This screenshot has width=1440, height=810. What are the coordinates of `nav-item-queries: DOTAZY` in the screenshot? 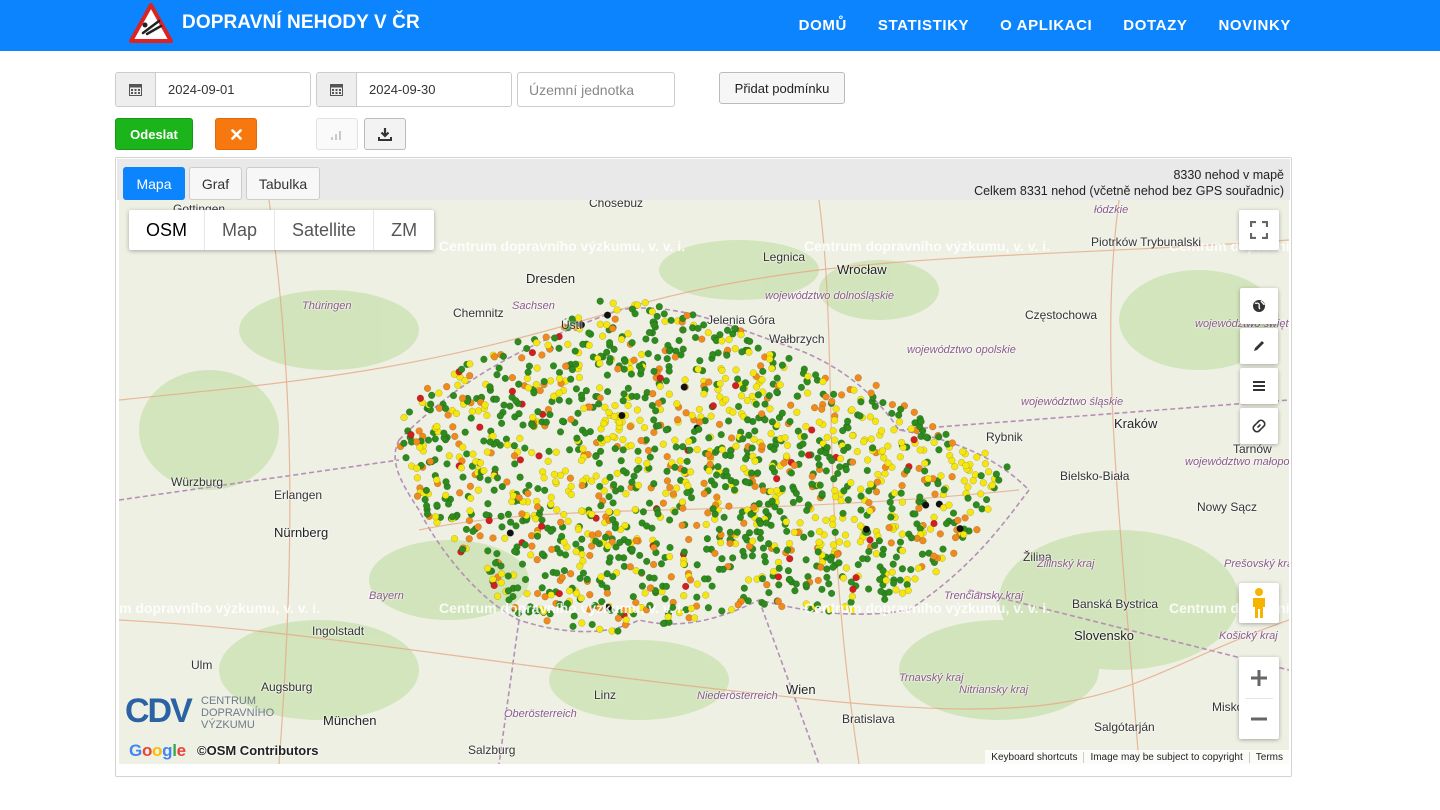 It's located at (1155, 25).